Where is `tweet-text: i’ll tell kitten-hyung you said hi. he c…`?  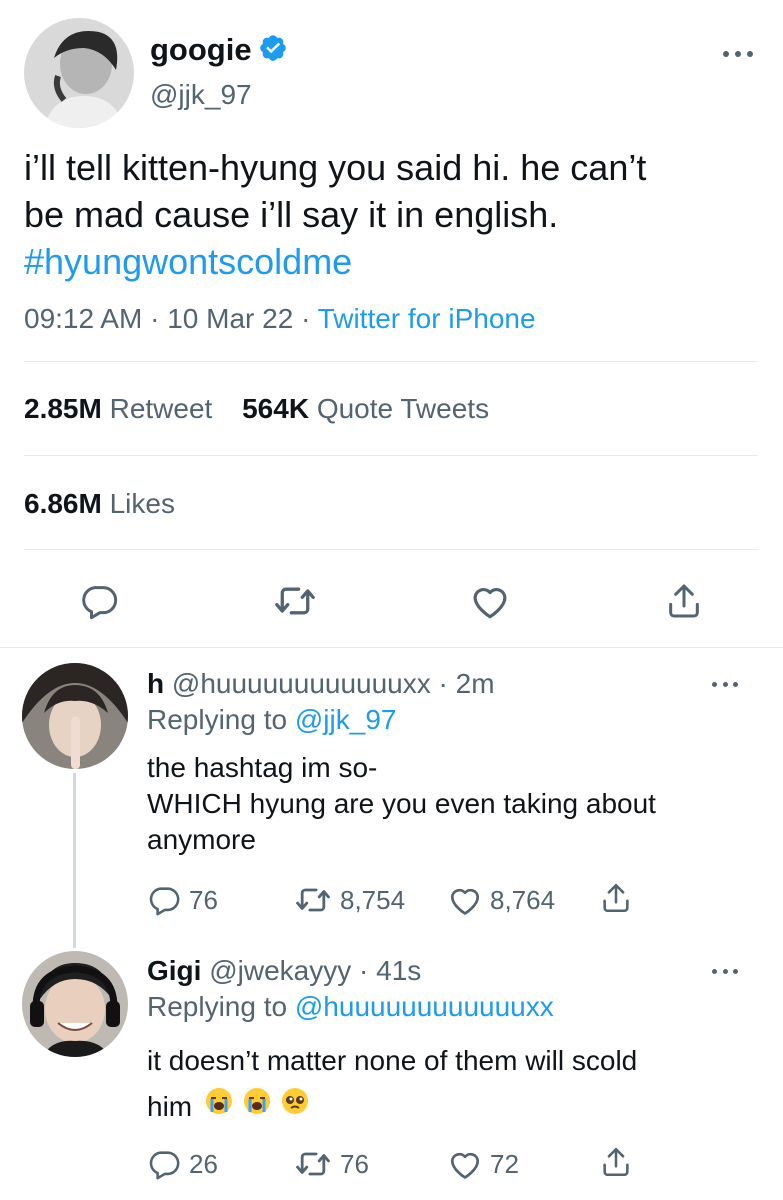
tweet-text: i’ll tell kitten-hyung you said hi. he c… is located at coordinates (394, 214).